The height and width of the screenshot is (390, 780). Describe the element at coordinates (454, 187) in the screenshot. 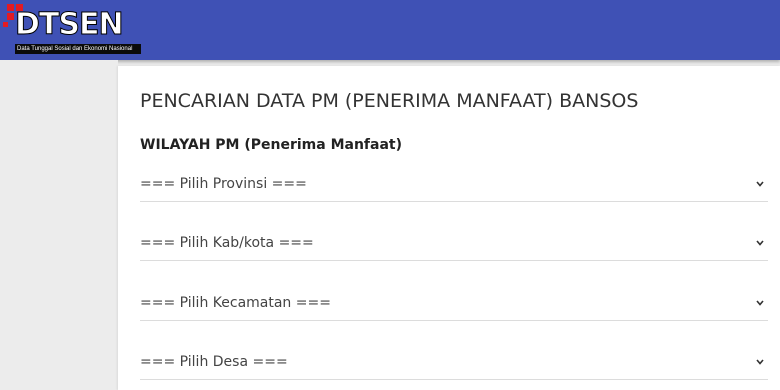

I see `province-select: === Pilih Provinsi ===` at that location.